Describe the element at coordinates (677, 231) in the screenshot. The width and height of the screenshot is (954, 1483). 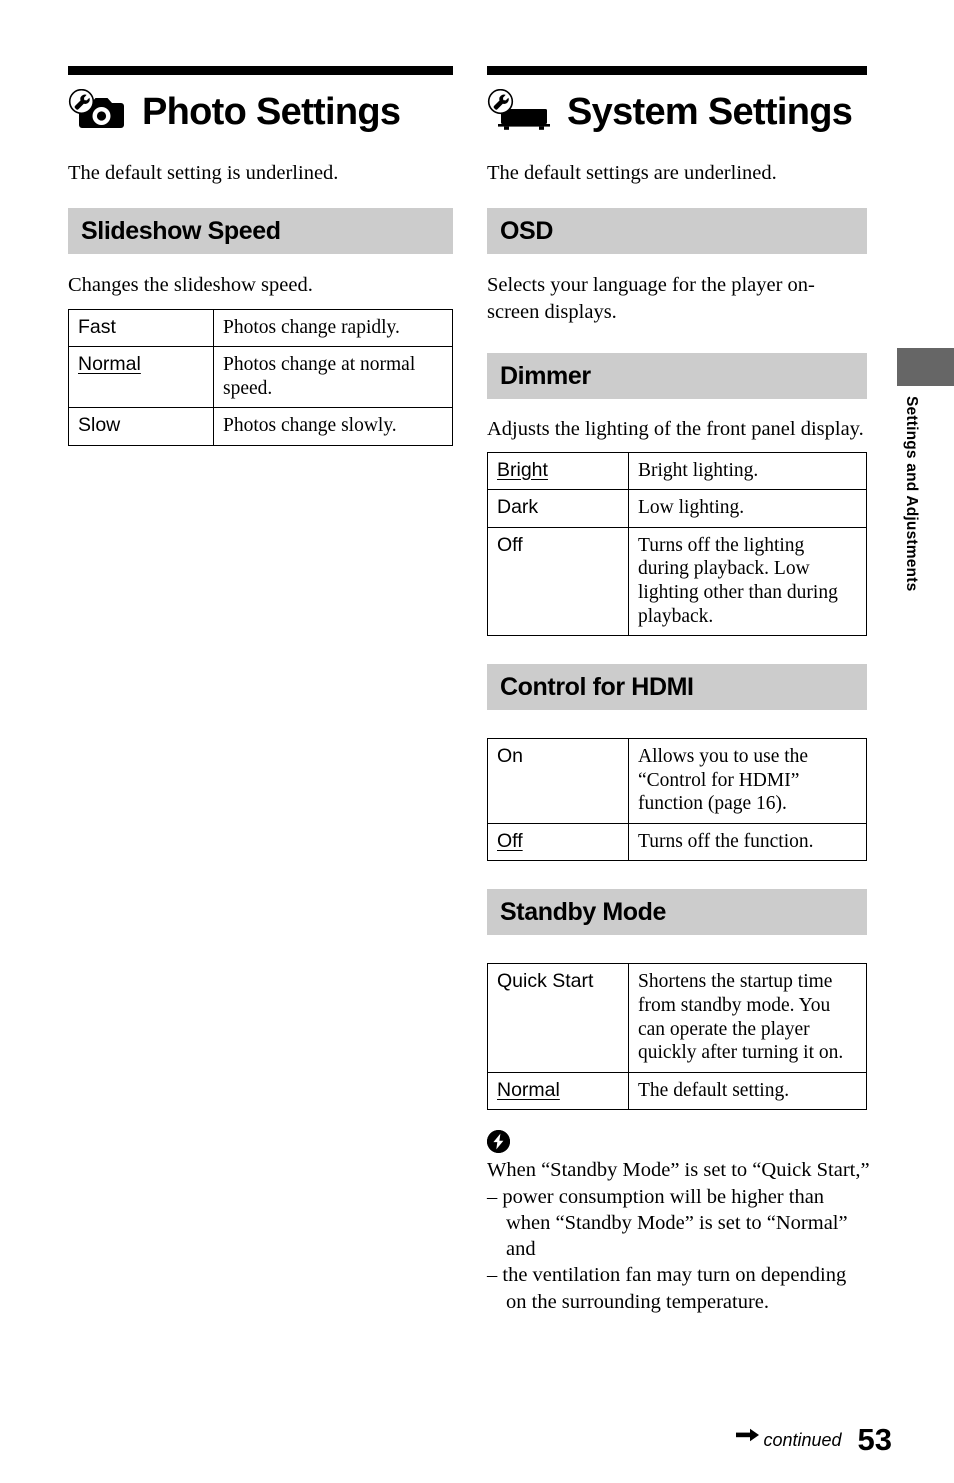
I see `section-bar-osd: OSD` at that location.